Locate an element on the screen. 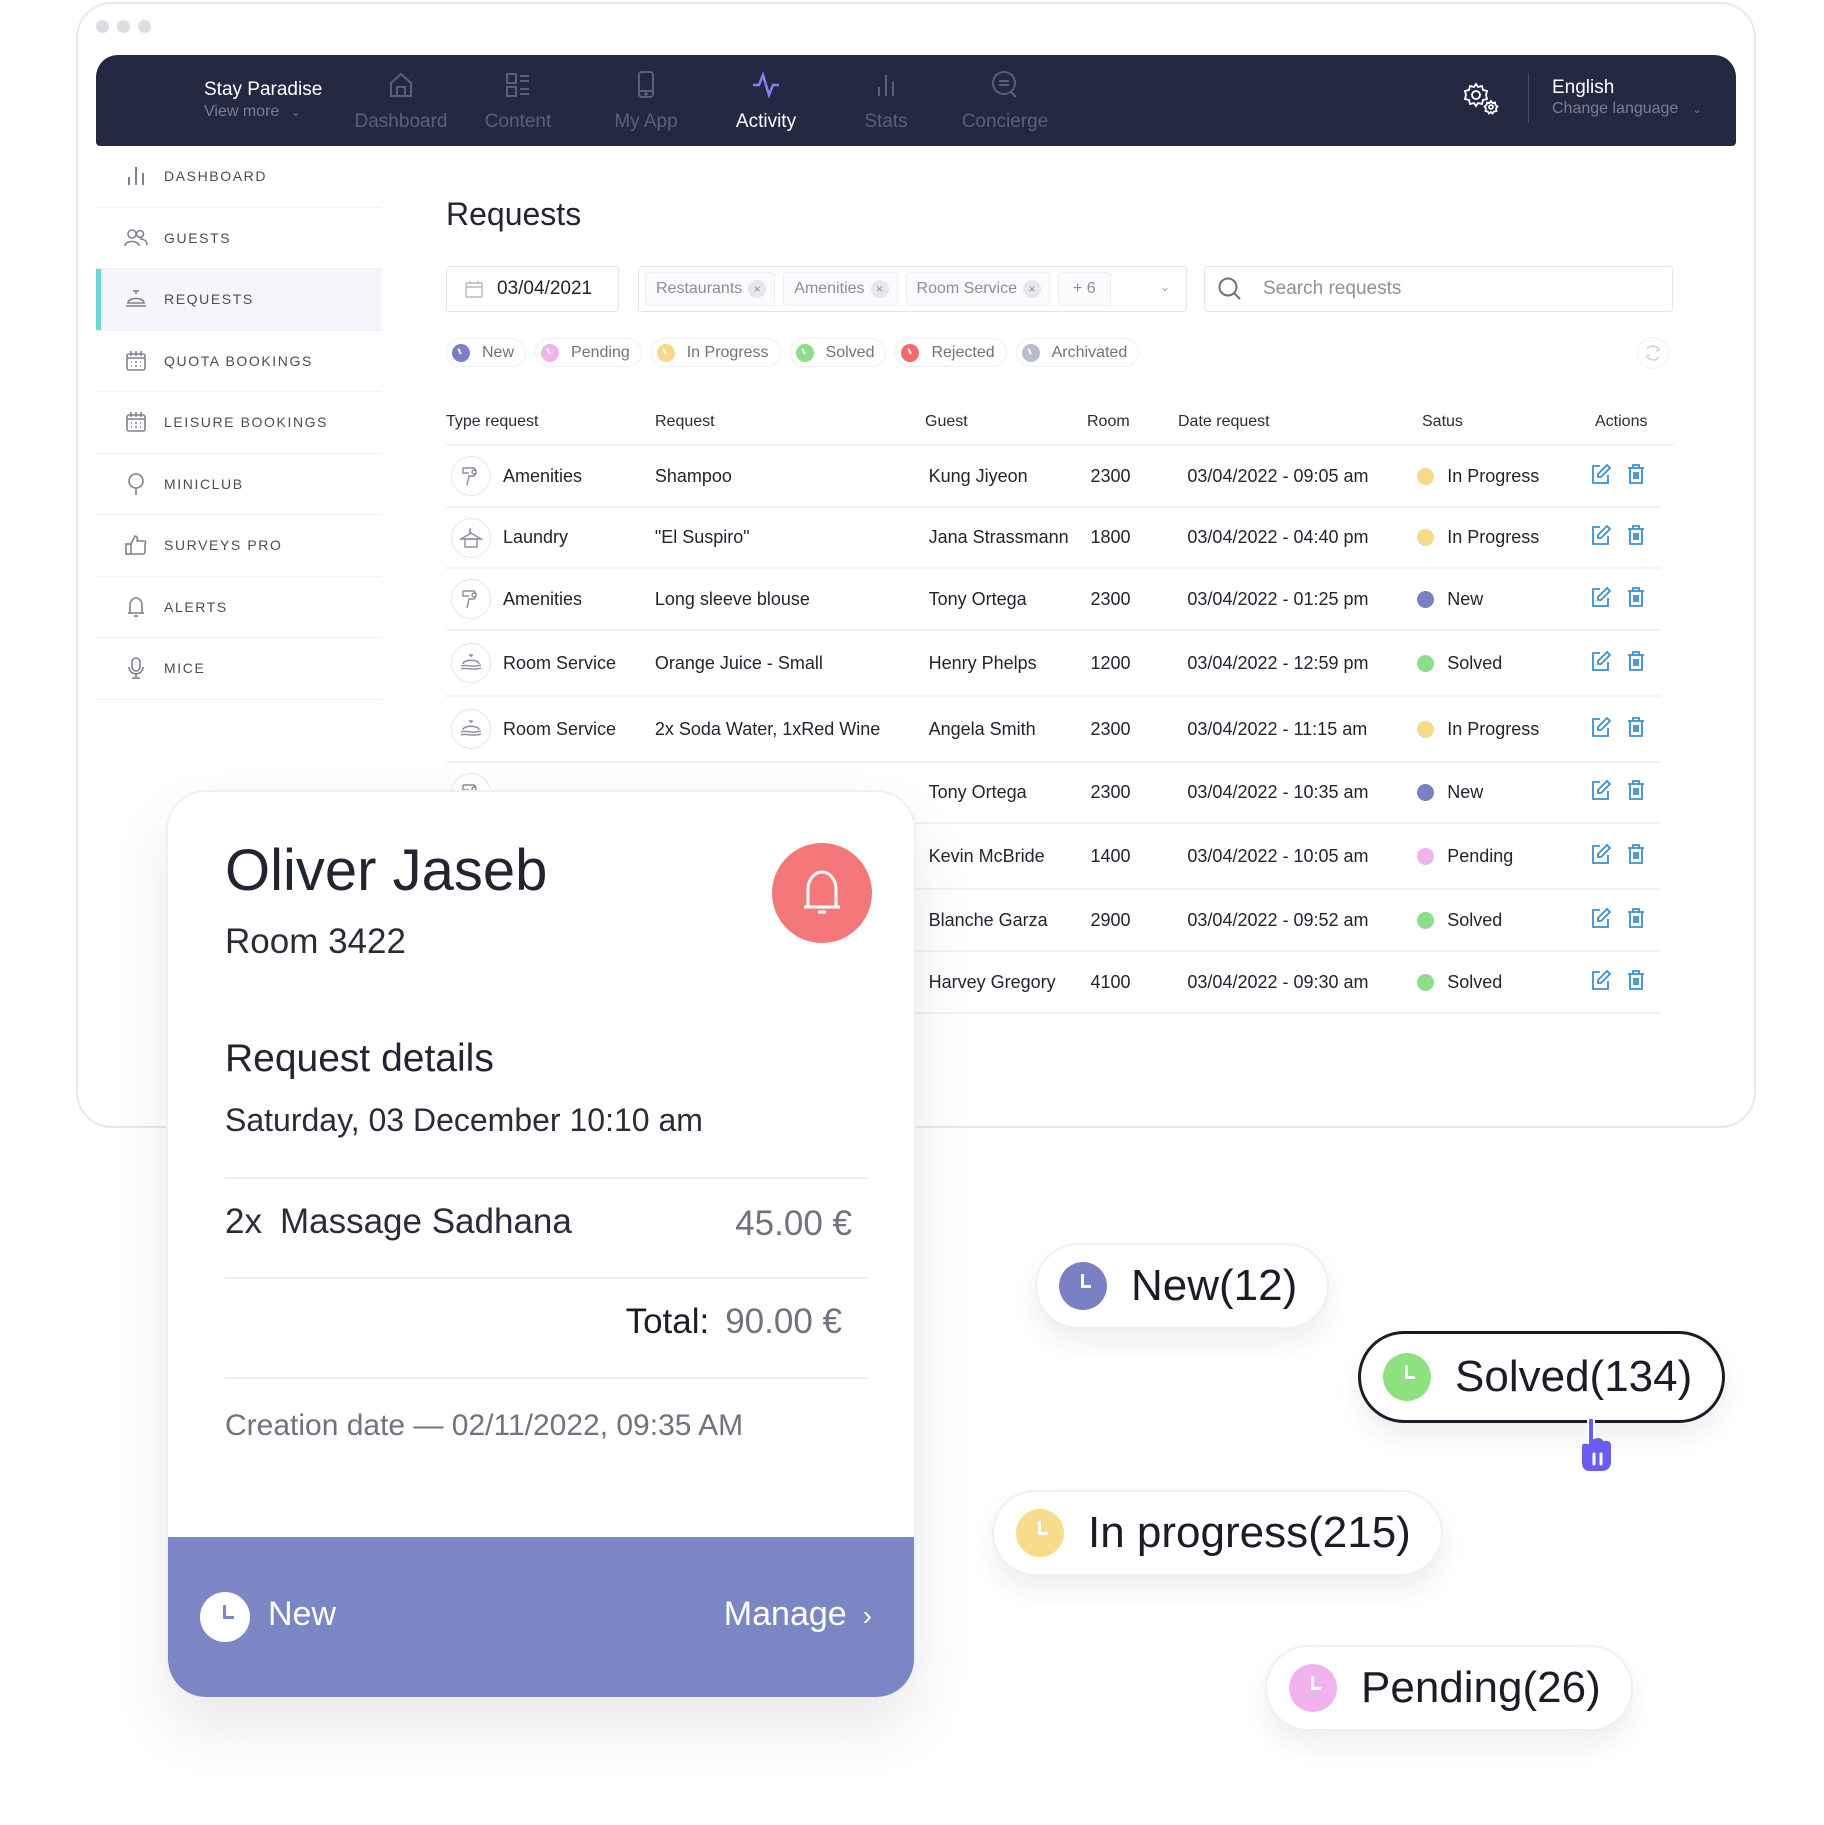 The height and width of the screenshot is (1825, 1824). chevron-down-icon: ⌄ is located at coordinates (1165, 287).